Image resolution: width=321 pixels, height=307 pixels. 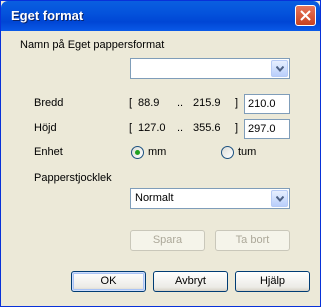 What do you see at coordinates (45, 128) in the screenshot?
I see `height-label: Höjd` at bounding box center [45, 128].